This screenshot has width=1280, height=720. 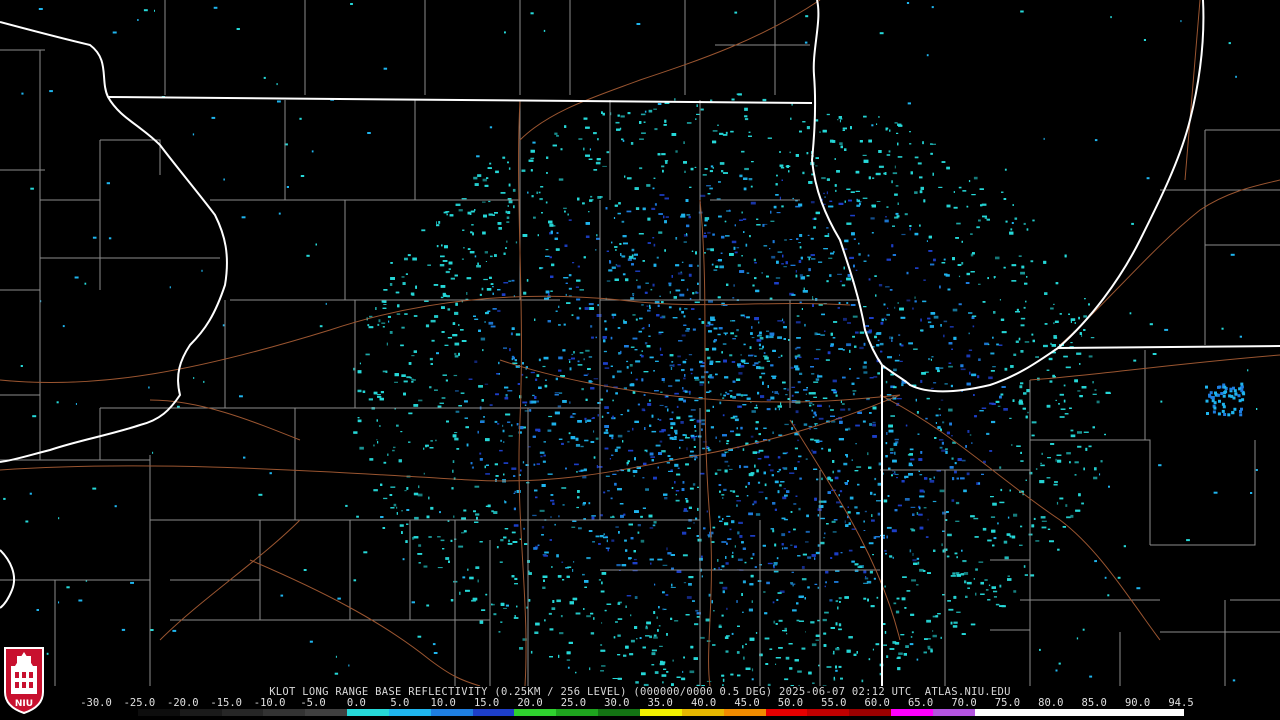 What do you see at coordinates (703, 703) in the screenshot?
I see `colorbar-tick-label: 40.0` at bounding box center [703, 703].